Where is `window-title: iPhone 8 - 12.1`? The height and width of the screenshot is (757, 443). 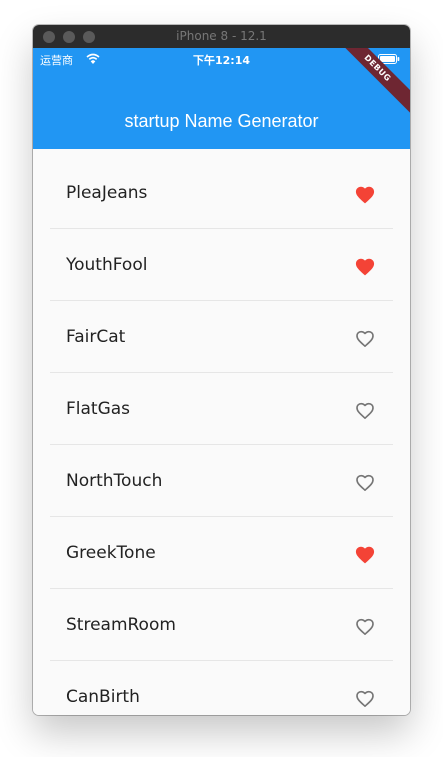 window-title: iPhone 8 - 12.1 is located at coordinates (221, 36).